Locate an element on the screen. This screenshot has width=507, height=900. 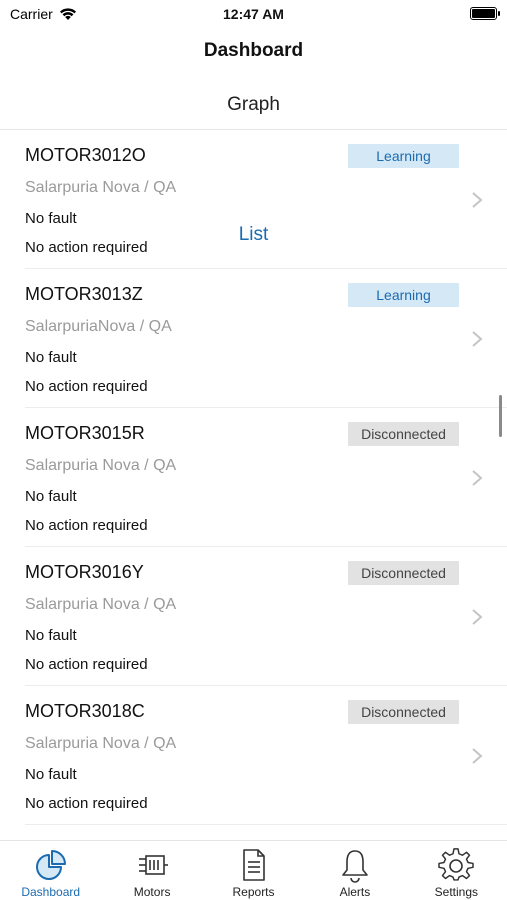
motor-name: MOTOR3015R is located at coordinates (85, 433).